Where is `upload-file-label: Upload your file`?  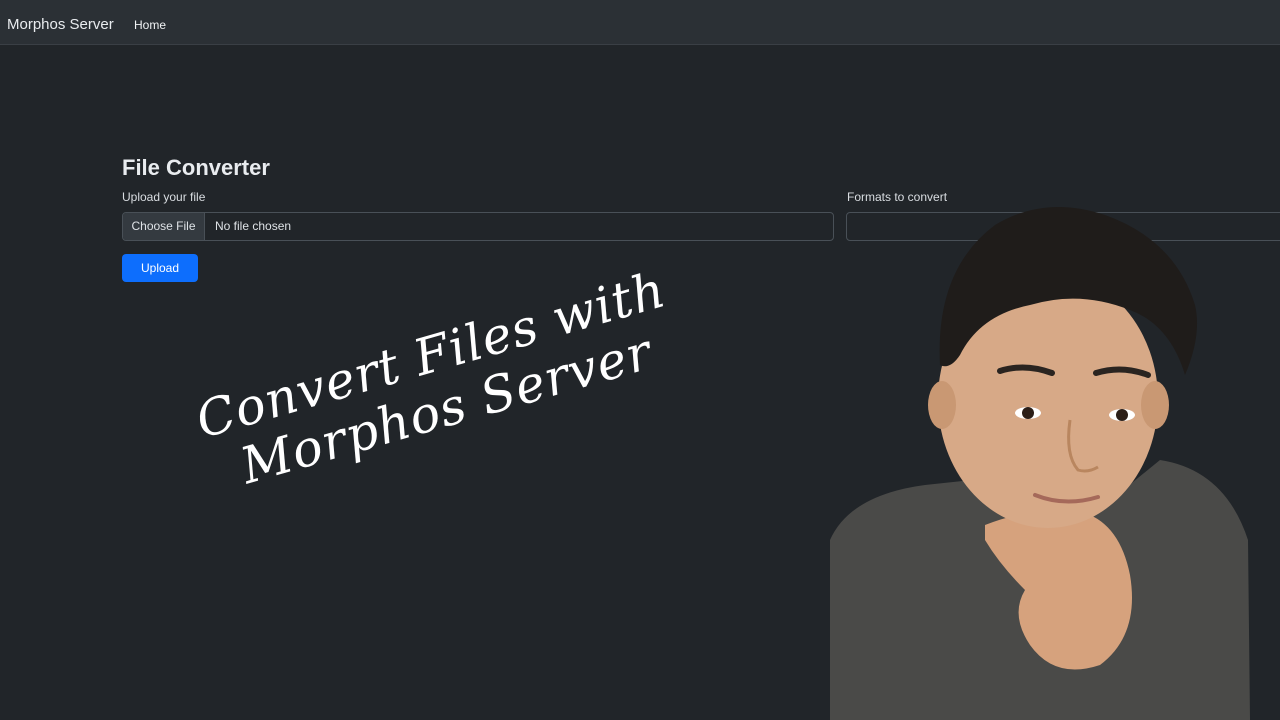
upload-file-label: Upload your file is located at coordinates (164, 197).